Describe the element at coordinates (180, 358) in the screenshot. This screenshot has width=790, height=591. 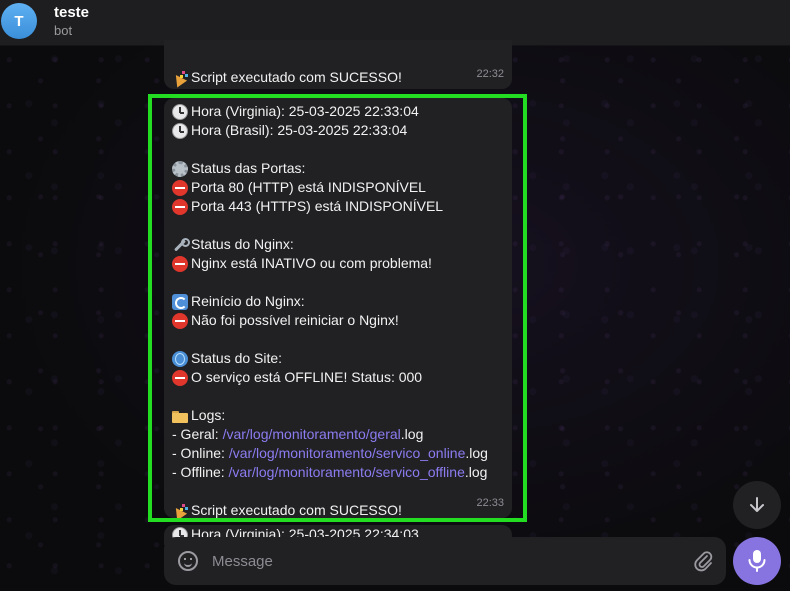
I see `globe-icon` at that location.